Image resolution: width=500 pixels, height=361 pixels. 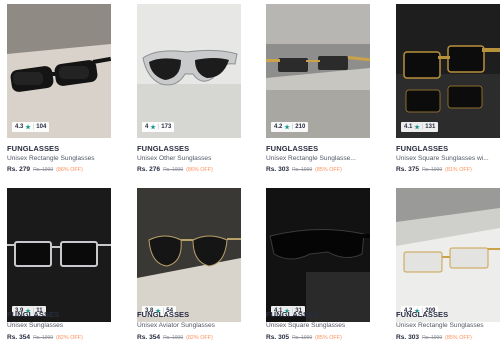 I want to click on rating-badge: 4.1 ★ | 131, so click(x=420, y=127).